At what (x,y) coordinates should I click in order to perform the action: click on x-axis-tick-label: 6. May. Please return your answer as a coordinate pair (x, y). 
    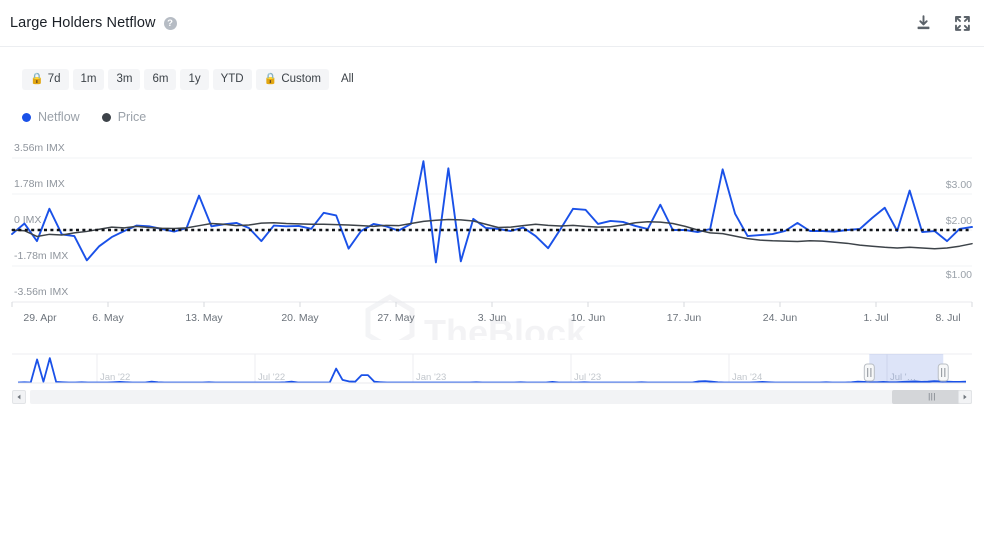
    Looking at the image, I should click on (108, 318).